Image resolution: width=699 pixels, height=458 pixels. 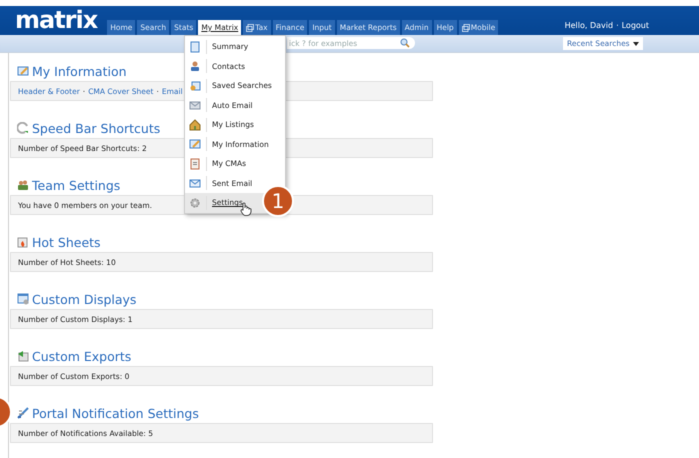 What do you see at coordinates (96, 128) in the screenshot?
I see `section-title: Speed Bar Shortcuts` at bounding box center [96, 128].